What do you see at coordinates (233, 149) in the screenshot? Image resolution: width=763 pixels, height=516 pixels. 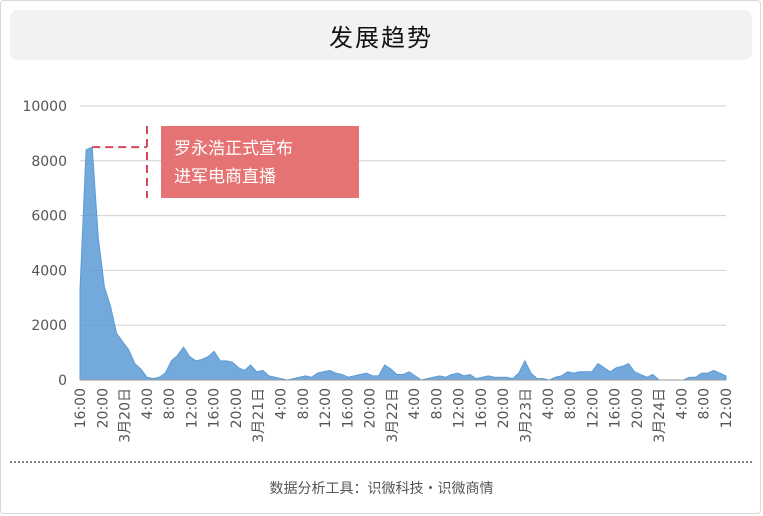 I see `annotation-text-line1: 罗永浩正式宣布` at bounding box center [233, 149].